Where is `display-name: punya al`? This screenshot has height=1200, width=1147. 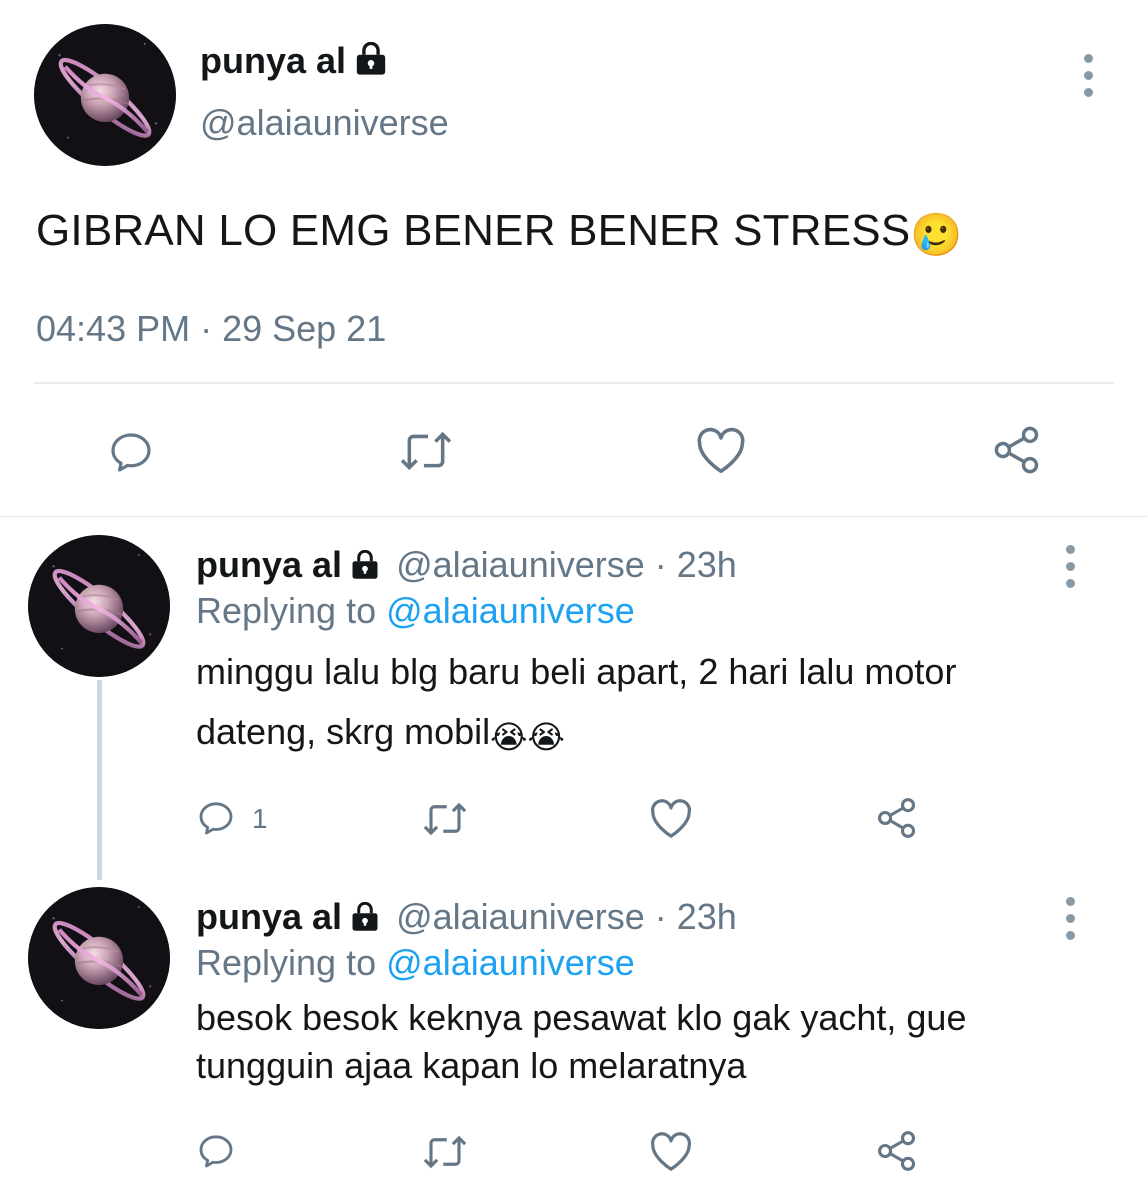
display-name: punya al is located at coordinates (294, 62).